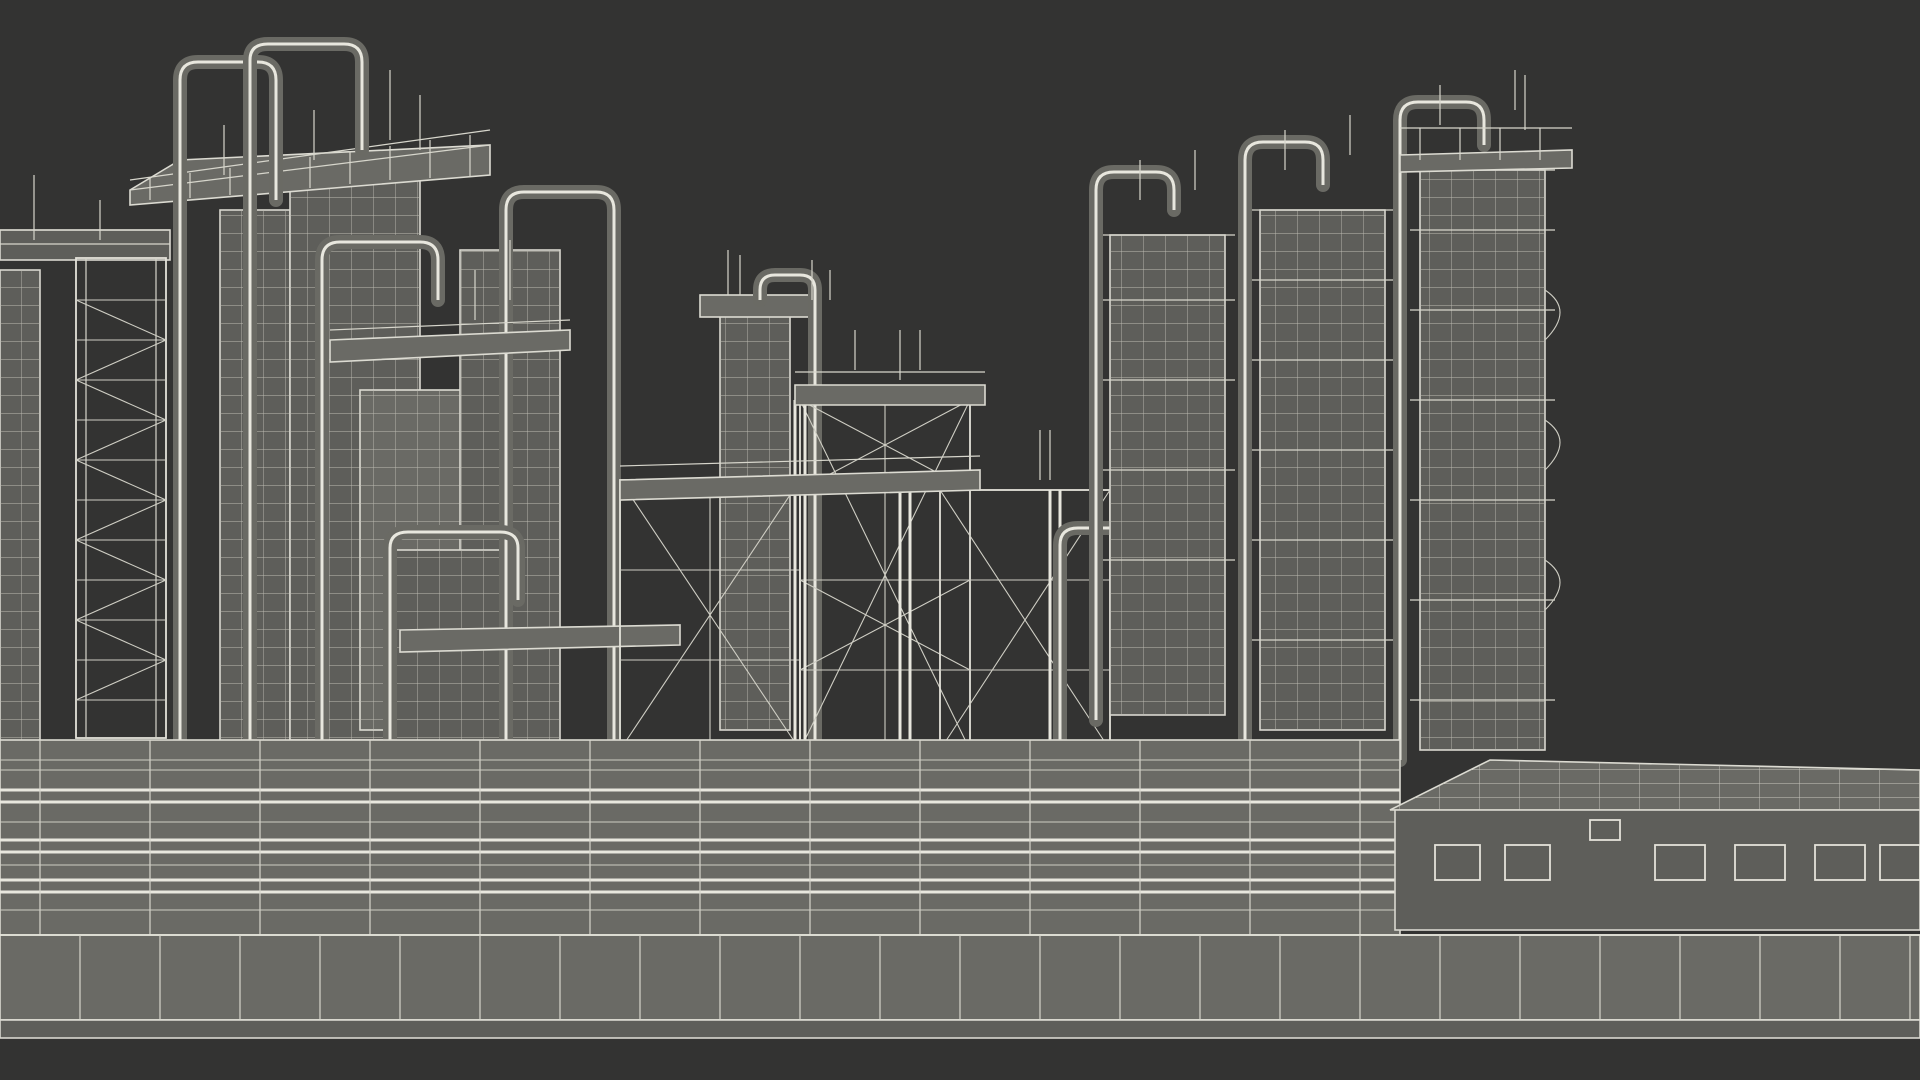  Describe the element at coordinates (960, 986) in the screenshot. I see `perimeter-fence` at that location.